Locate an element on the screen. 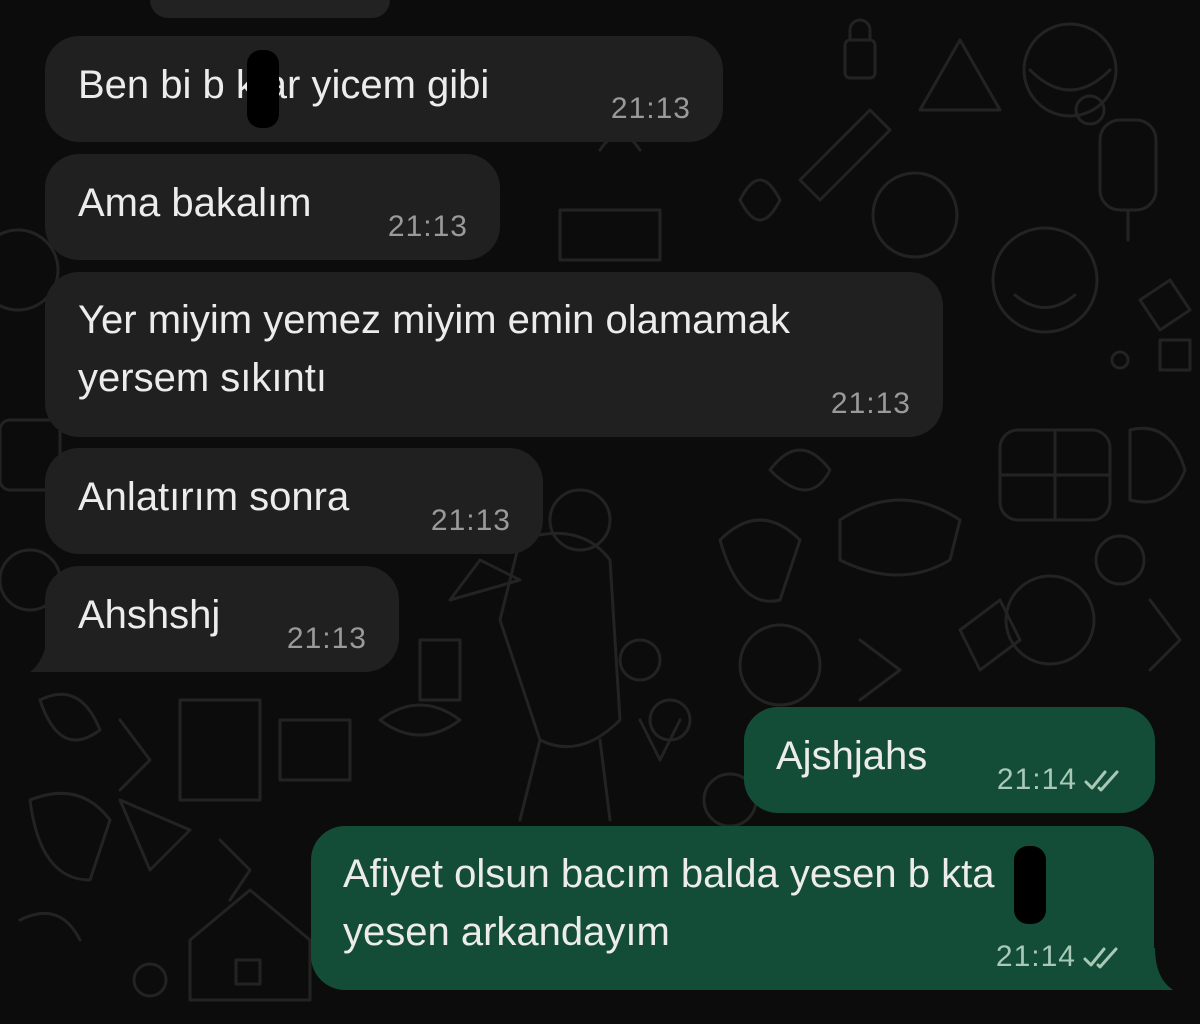  message-text: Ama bakalım is located at coordinates (195, 203).